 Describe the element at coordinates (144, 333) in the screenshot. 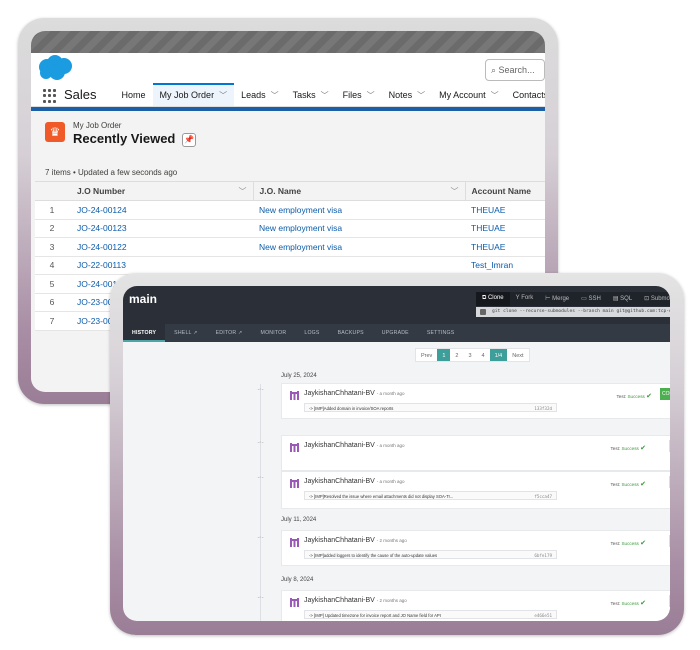

I see `tab-history: HISTORY` at that location.